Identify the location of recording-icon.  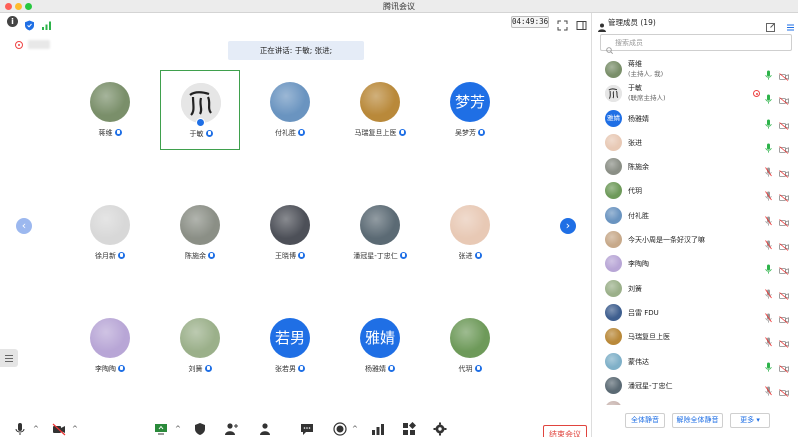
(756, 94).